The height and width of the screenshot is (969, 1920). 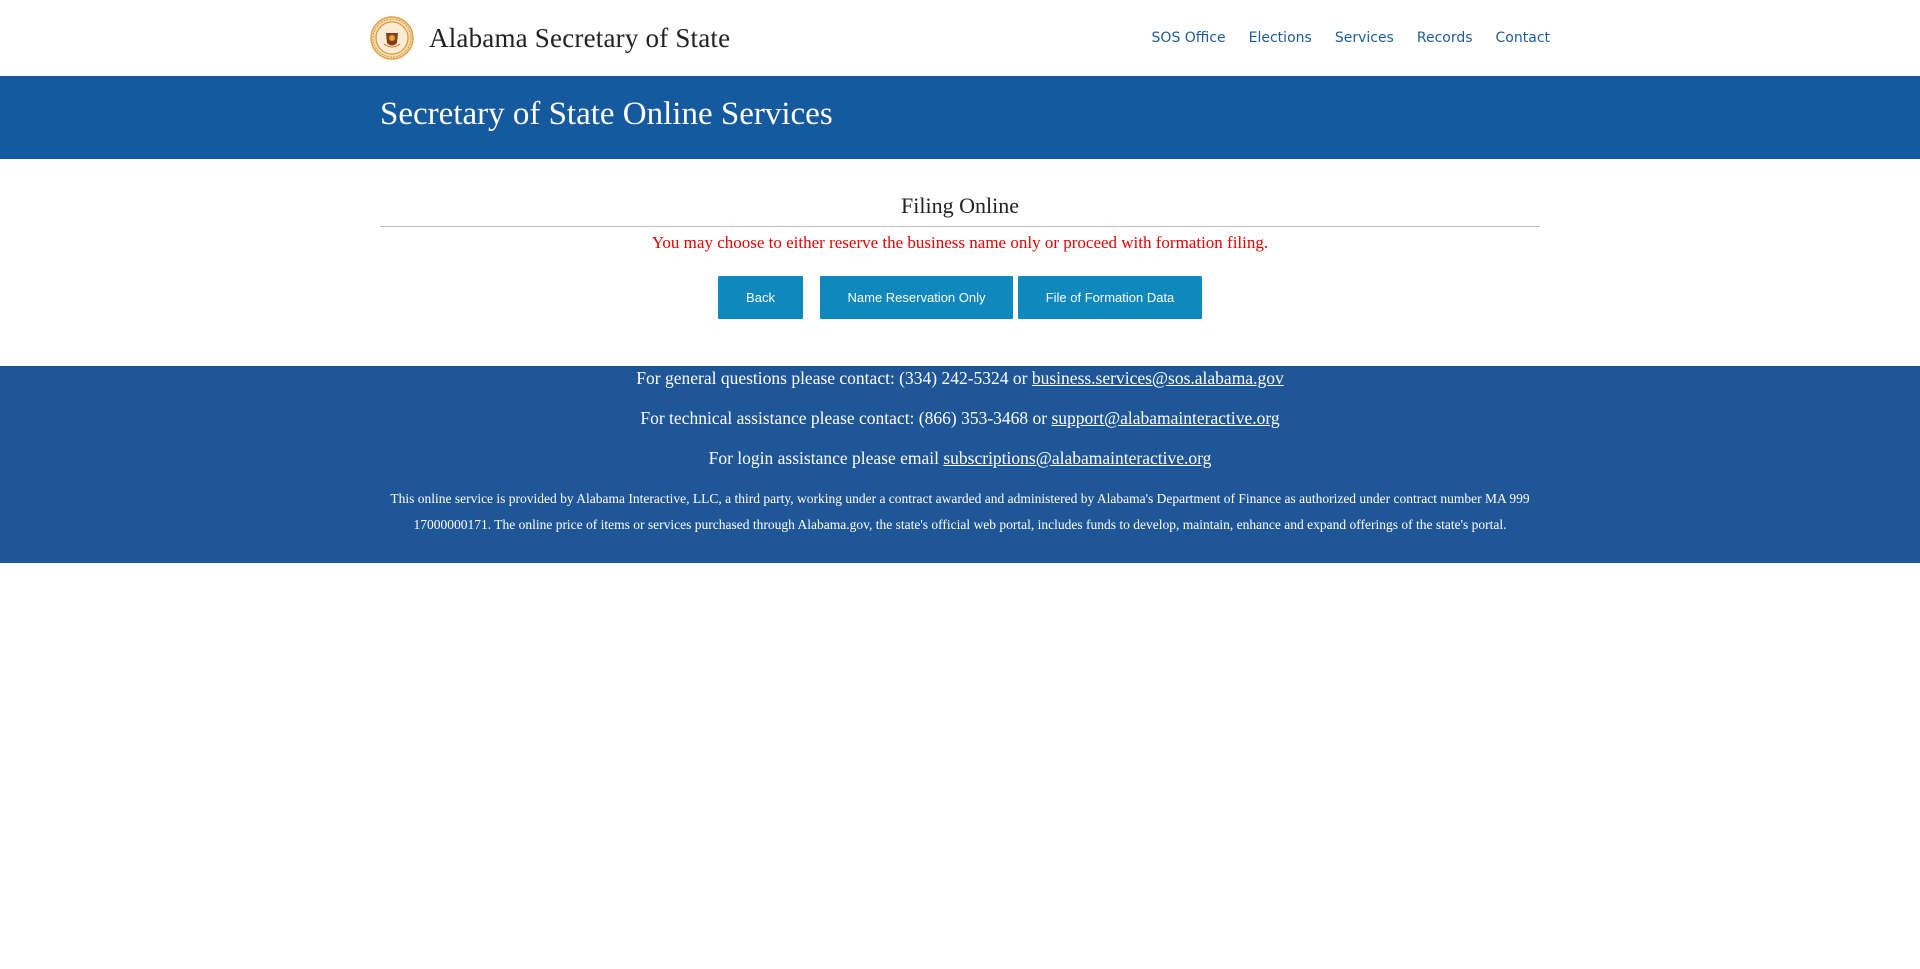 I want to click on section-divider, so click(x=960, y=226).